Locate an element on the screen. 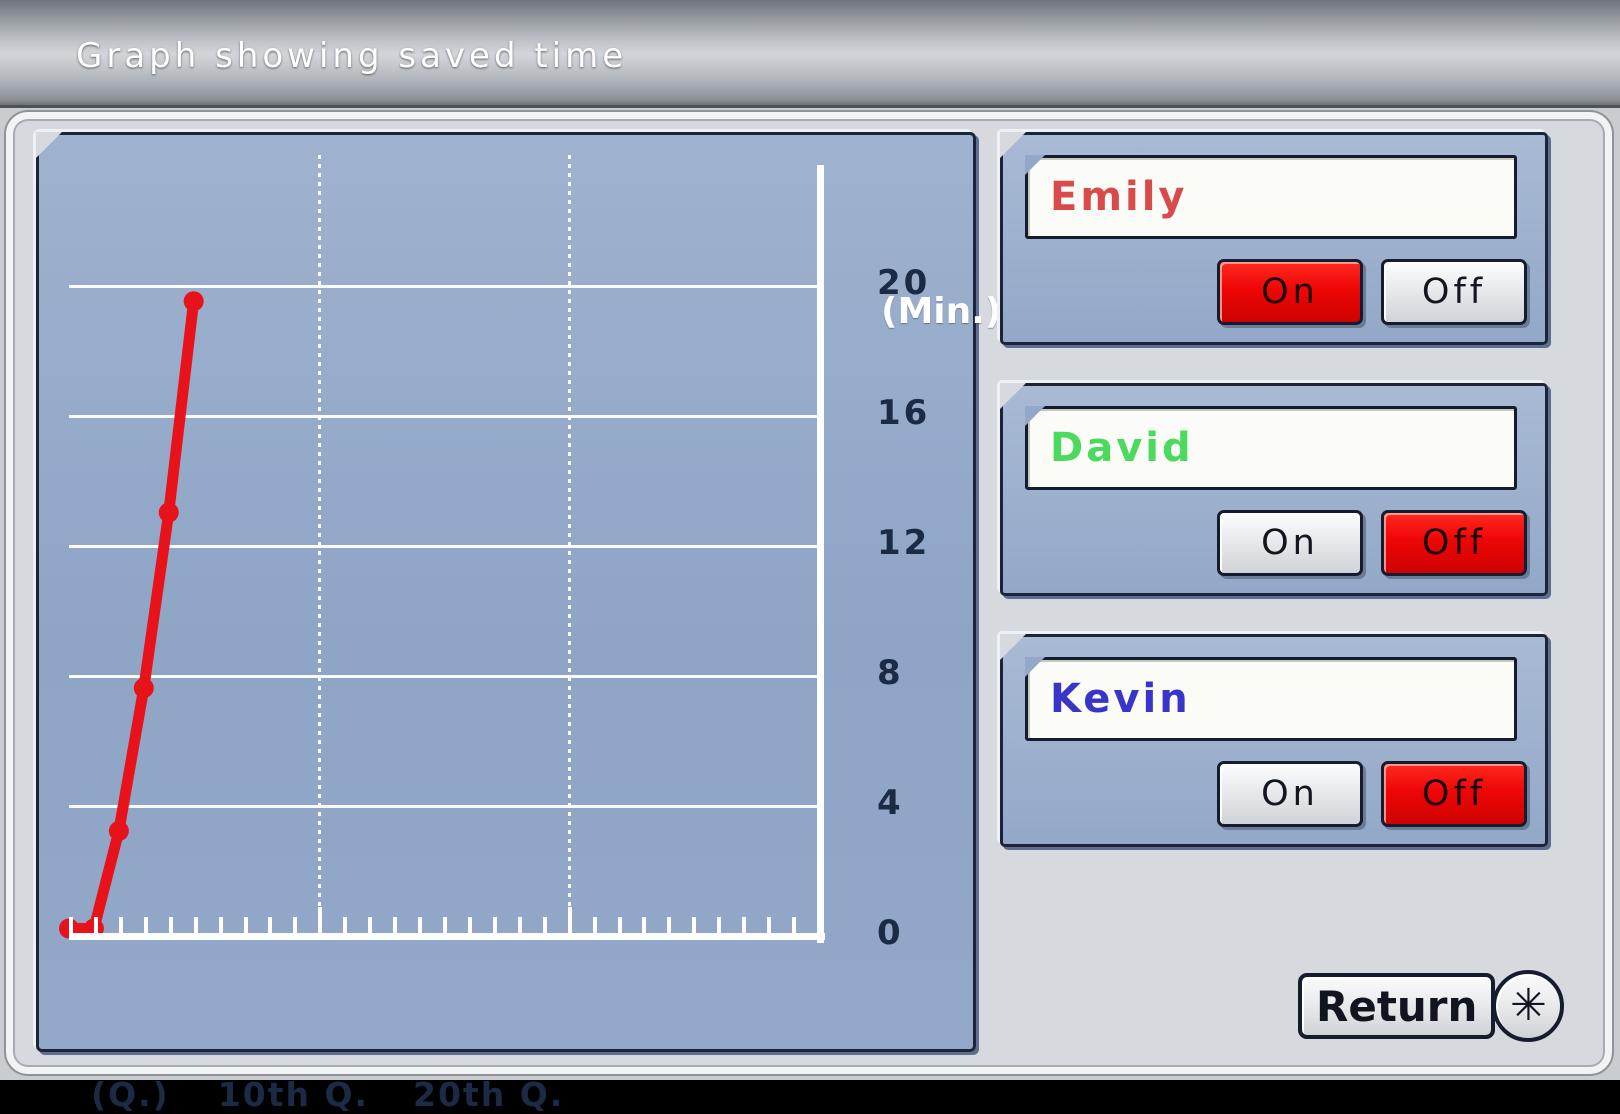 The image size is (1620, 1114). person-card-emily: Emily On Off is located at coordinates (1274, 238).